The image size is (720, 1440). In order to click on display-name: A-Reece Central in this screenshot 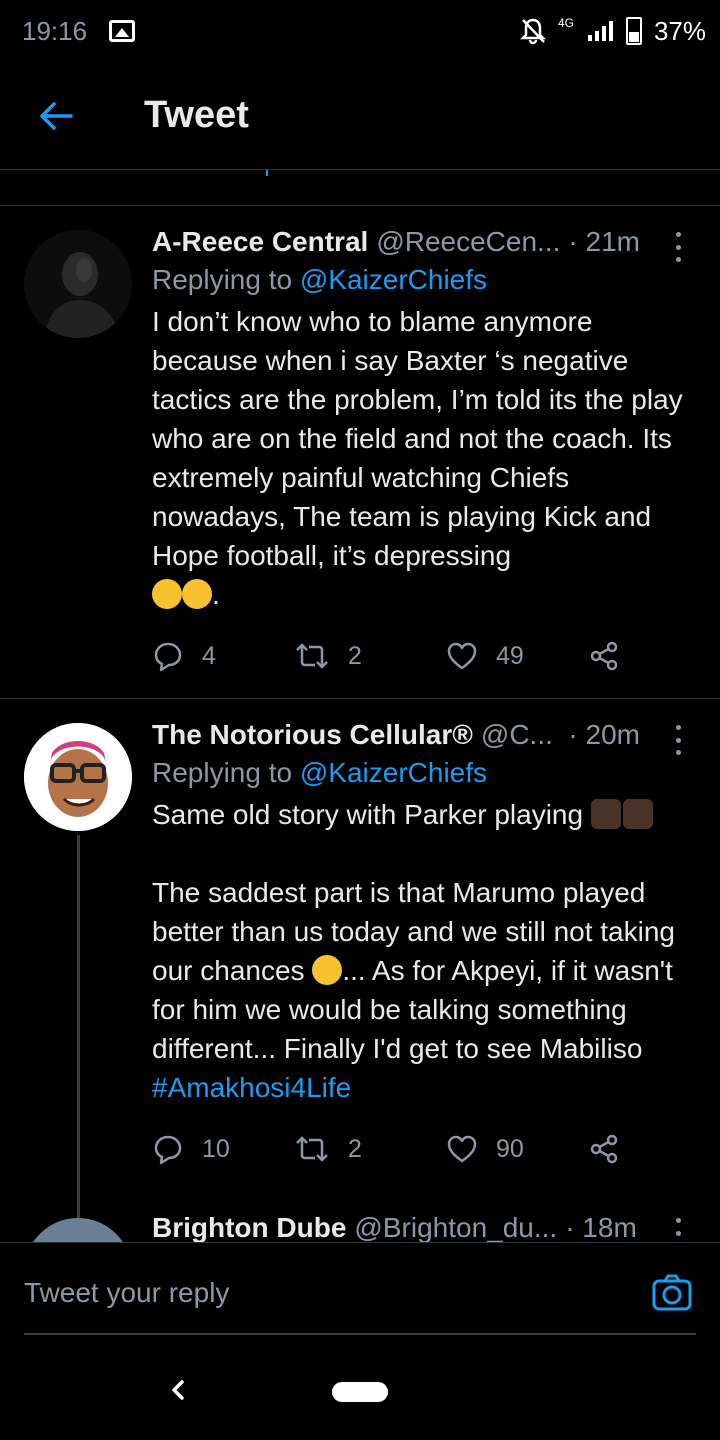, I will do `click(260, 242)`.